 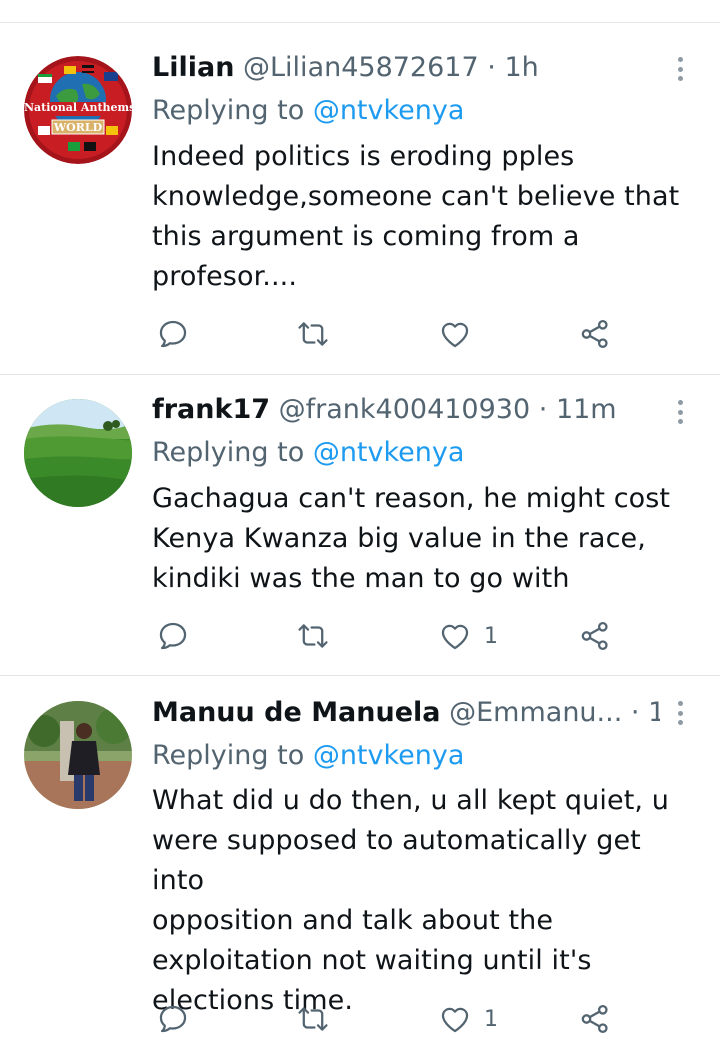 I want to click on tweet-text-line: Kenya Kwanza big value in the race,, so click(x=399, y=538).